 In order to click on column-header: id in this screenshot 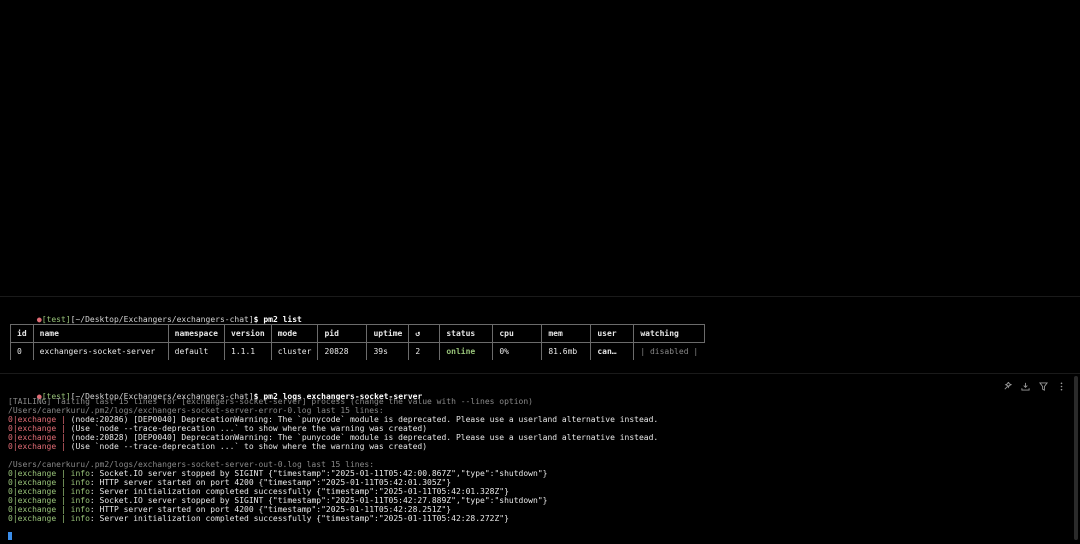, I will do `click(22, 333)`.